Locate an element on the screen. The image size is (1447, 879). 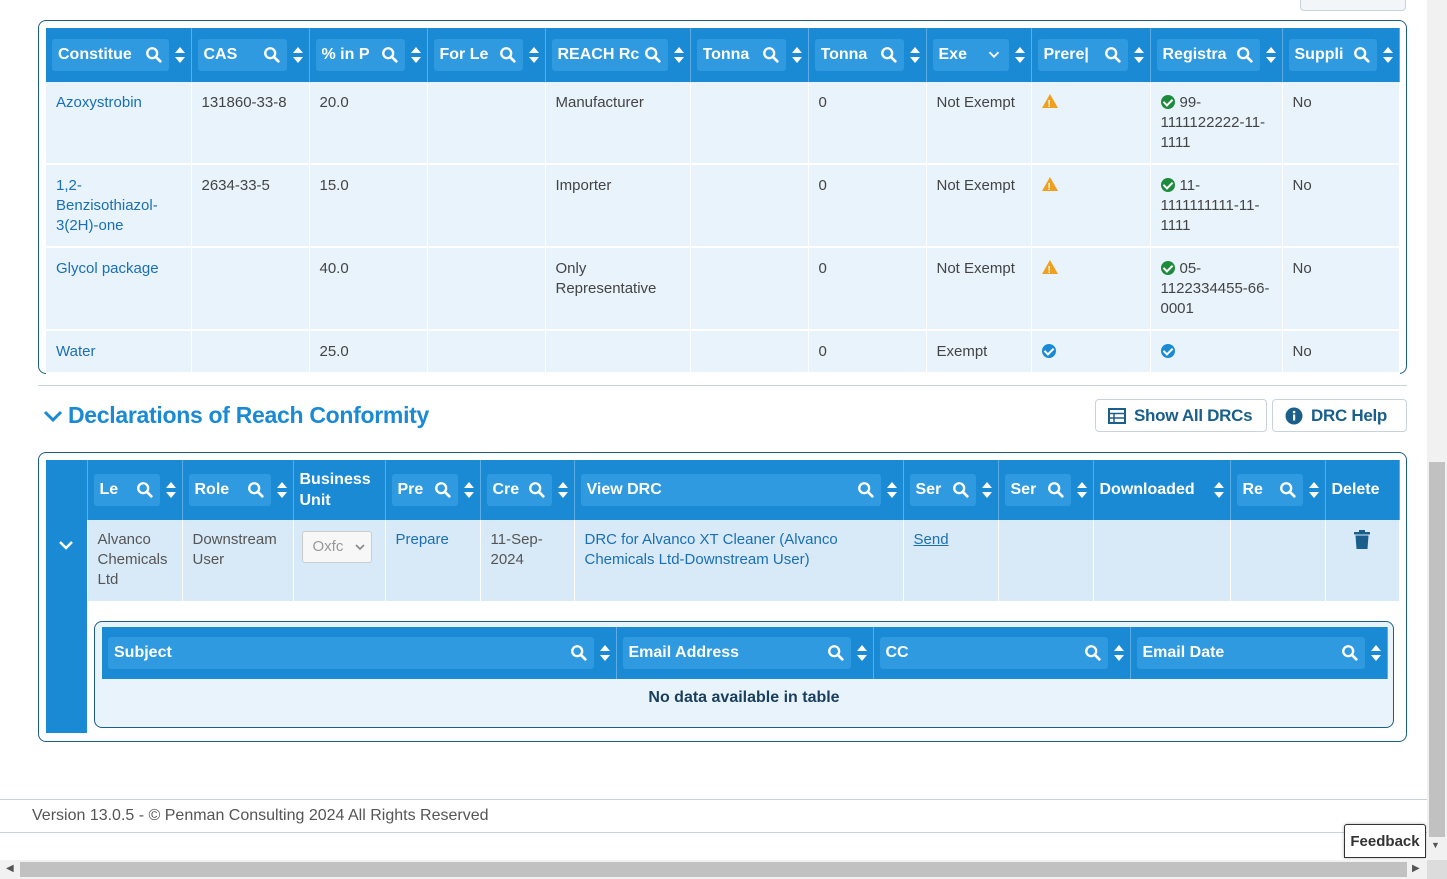
col-exempt: Exe is located at coordinates (979, 55).